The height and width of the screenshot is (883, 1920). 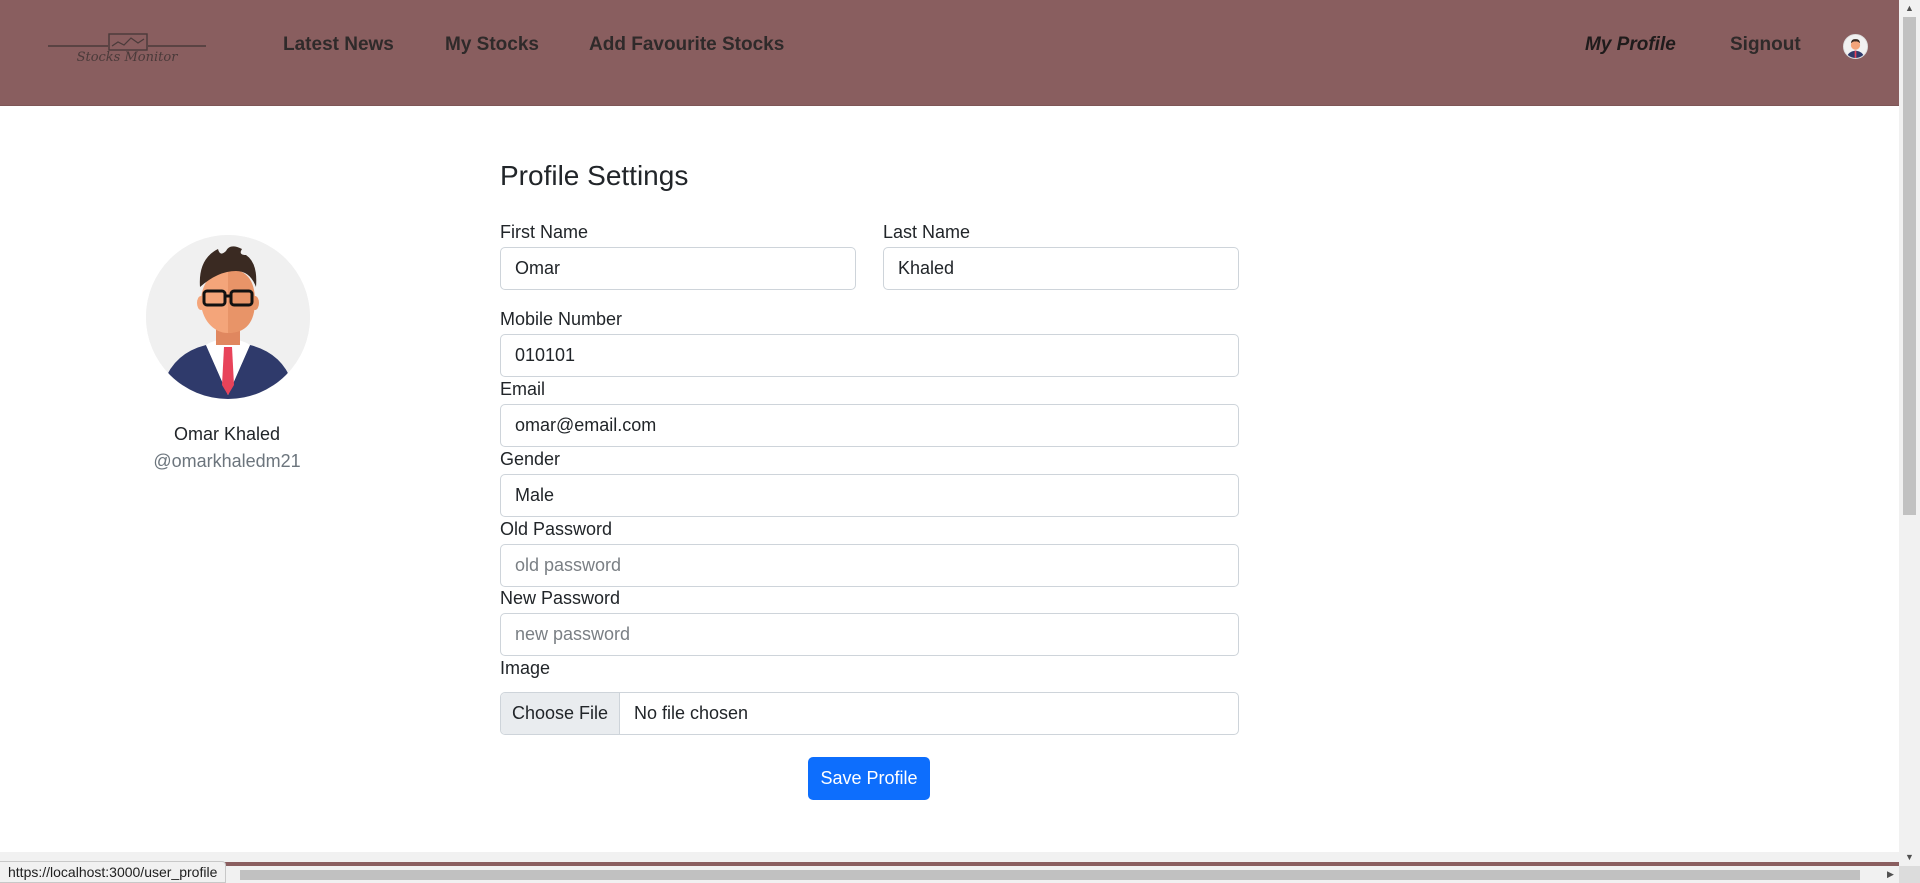 What do you see at coordinates (1050, 875) in the screenshot?
I see `horizontal-scroll-thumb` at bounding box center [1050, 875].